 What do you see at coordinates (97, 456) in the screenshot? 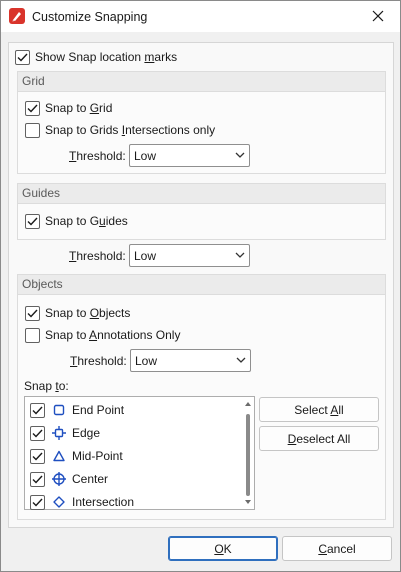
I see `list-item-label: Mid-Point` at bounding box center [97, 456].